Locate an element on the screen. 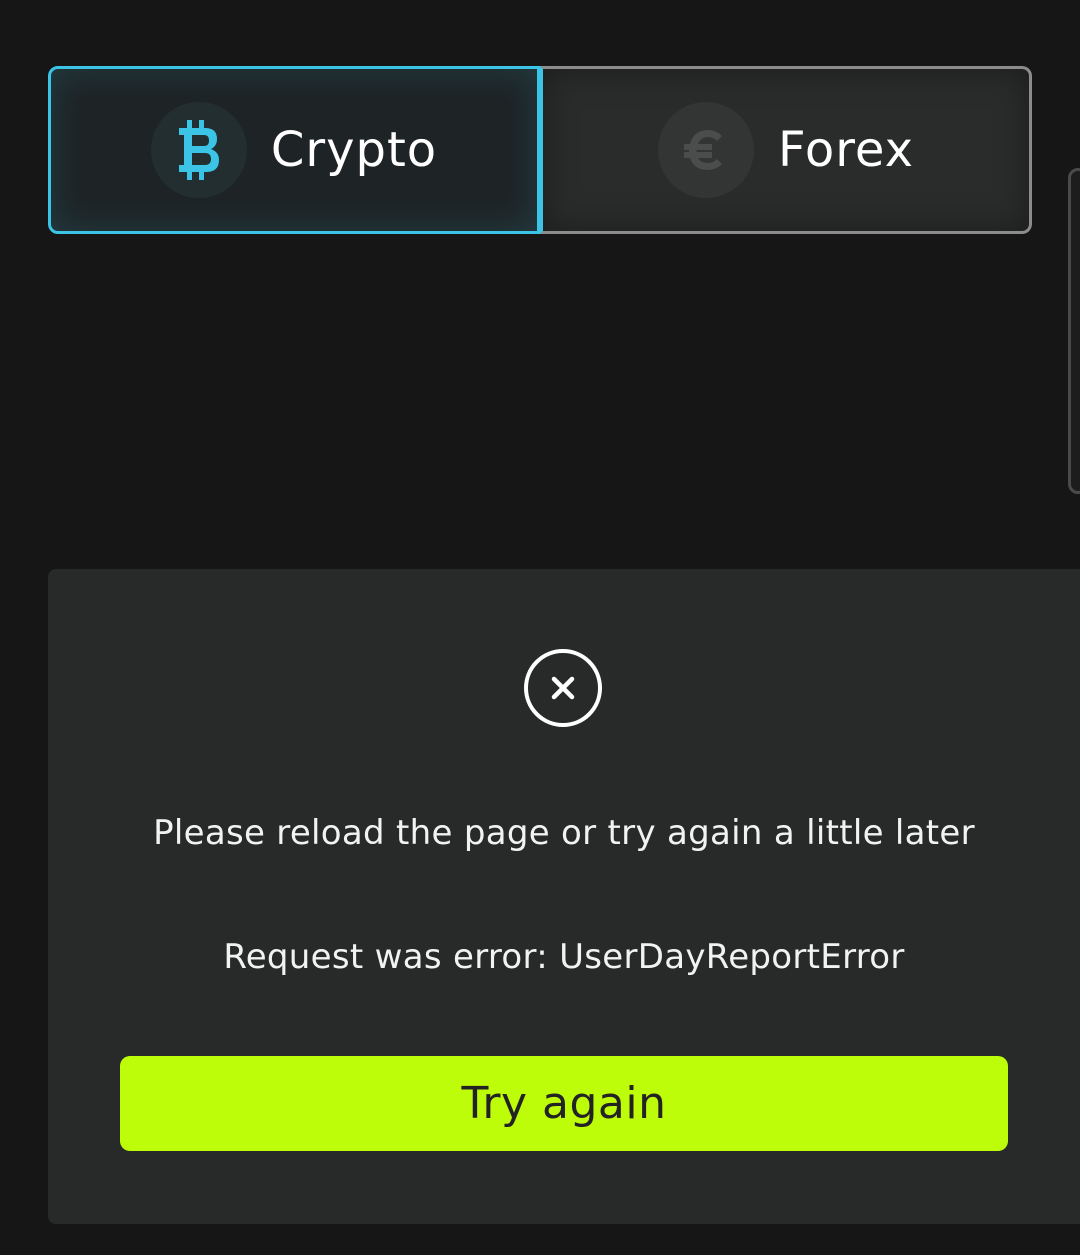 The image size is (1080, 1255). euro-icon is located at coordinates (705, 150).